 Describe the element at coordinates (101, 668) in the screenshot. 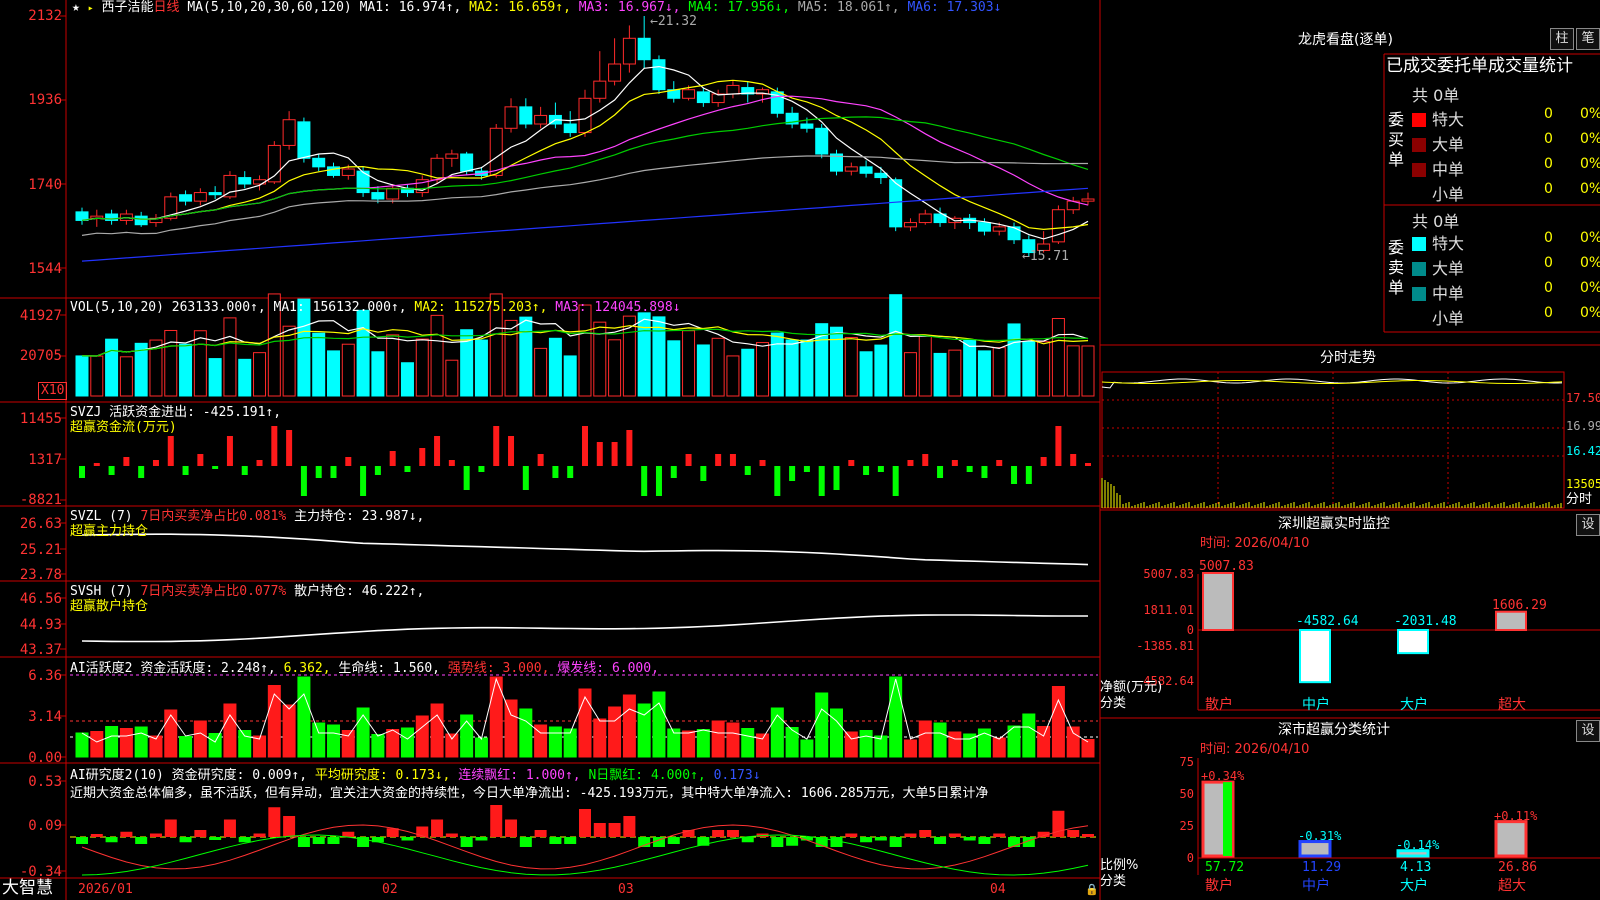

I see `ai1-label: AI活跃度2` at that location.